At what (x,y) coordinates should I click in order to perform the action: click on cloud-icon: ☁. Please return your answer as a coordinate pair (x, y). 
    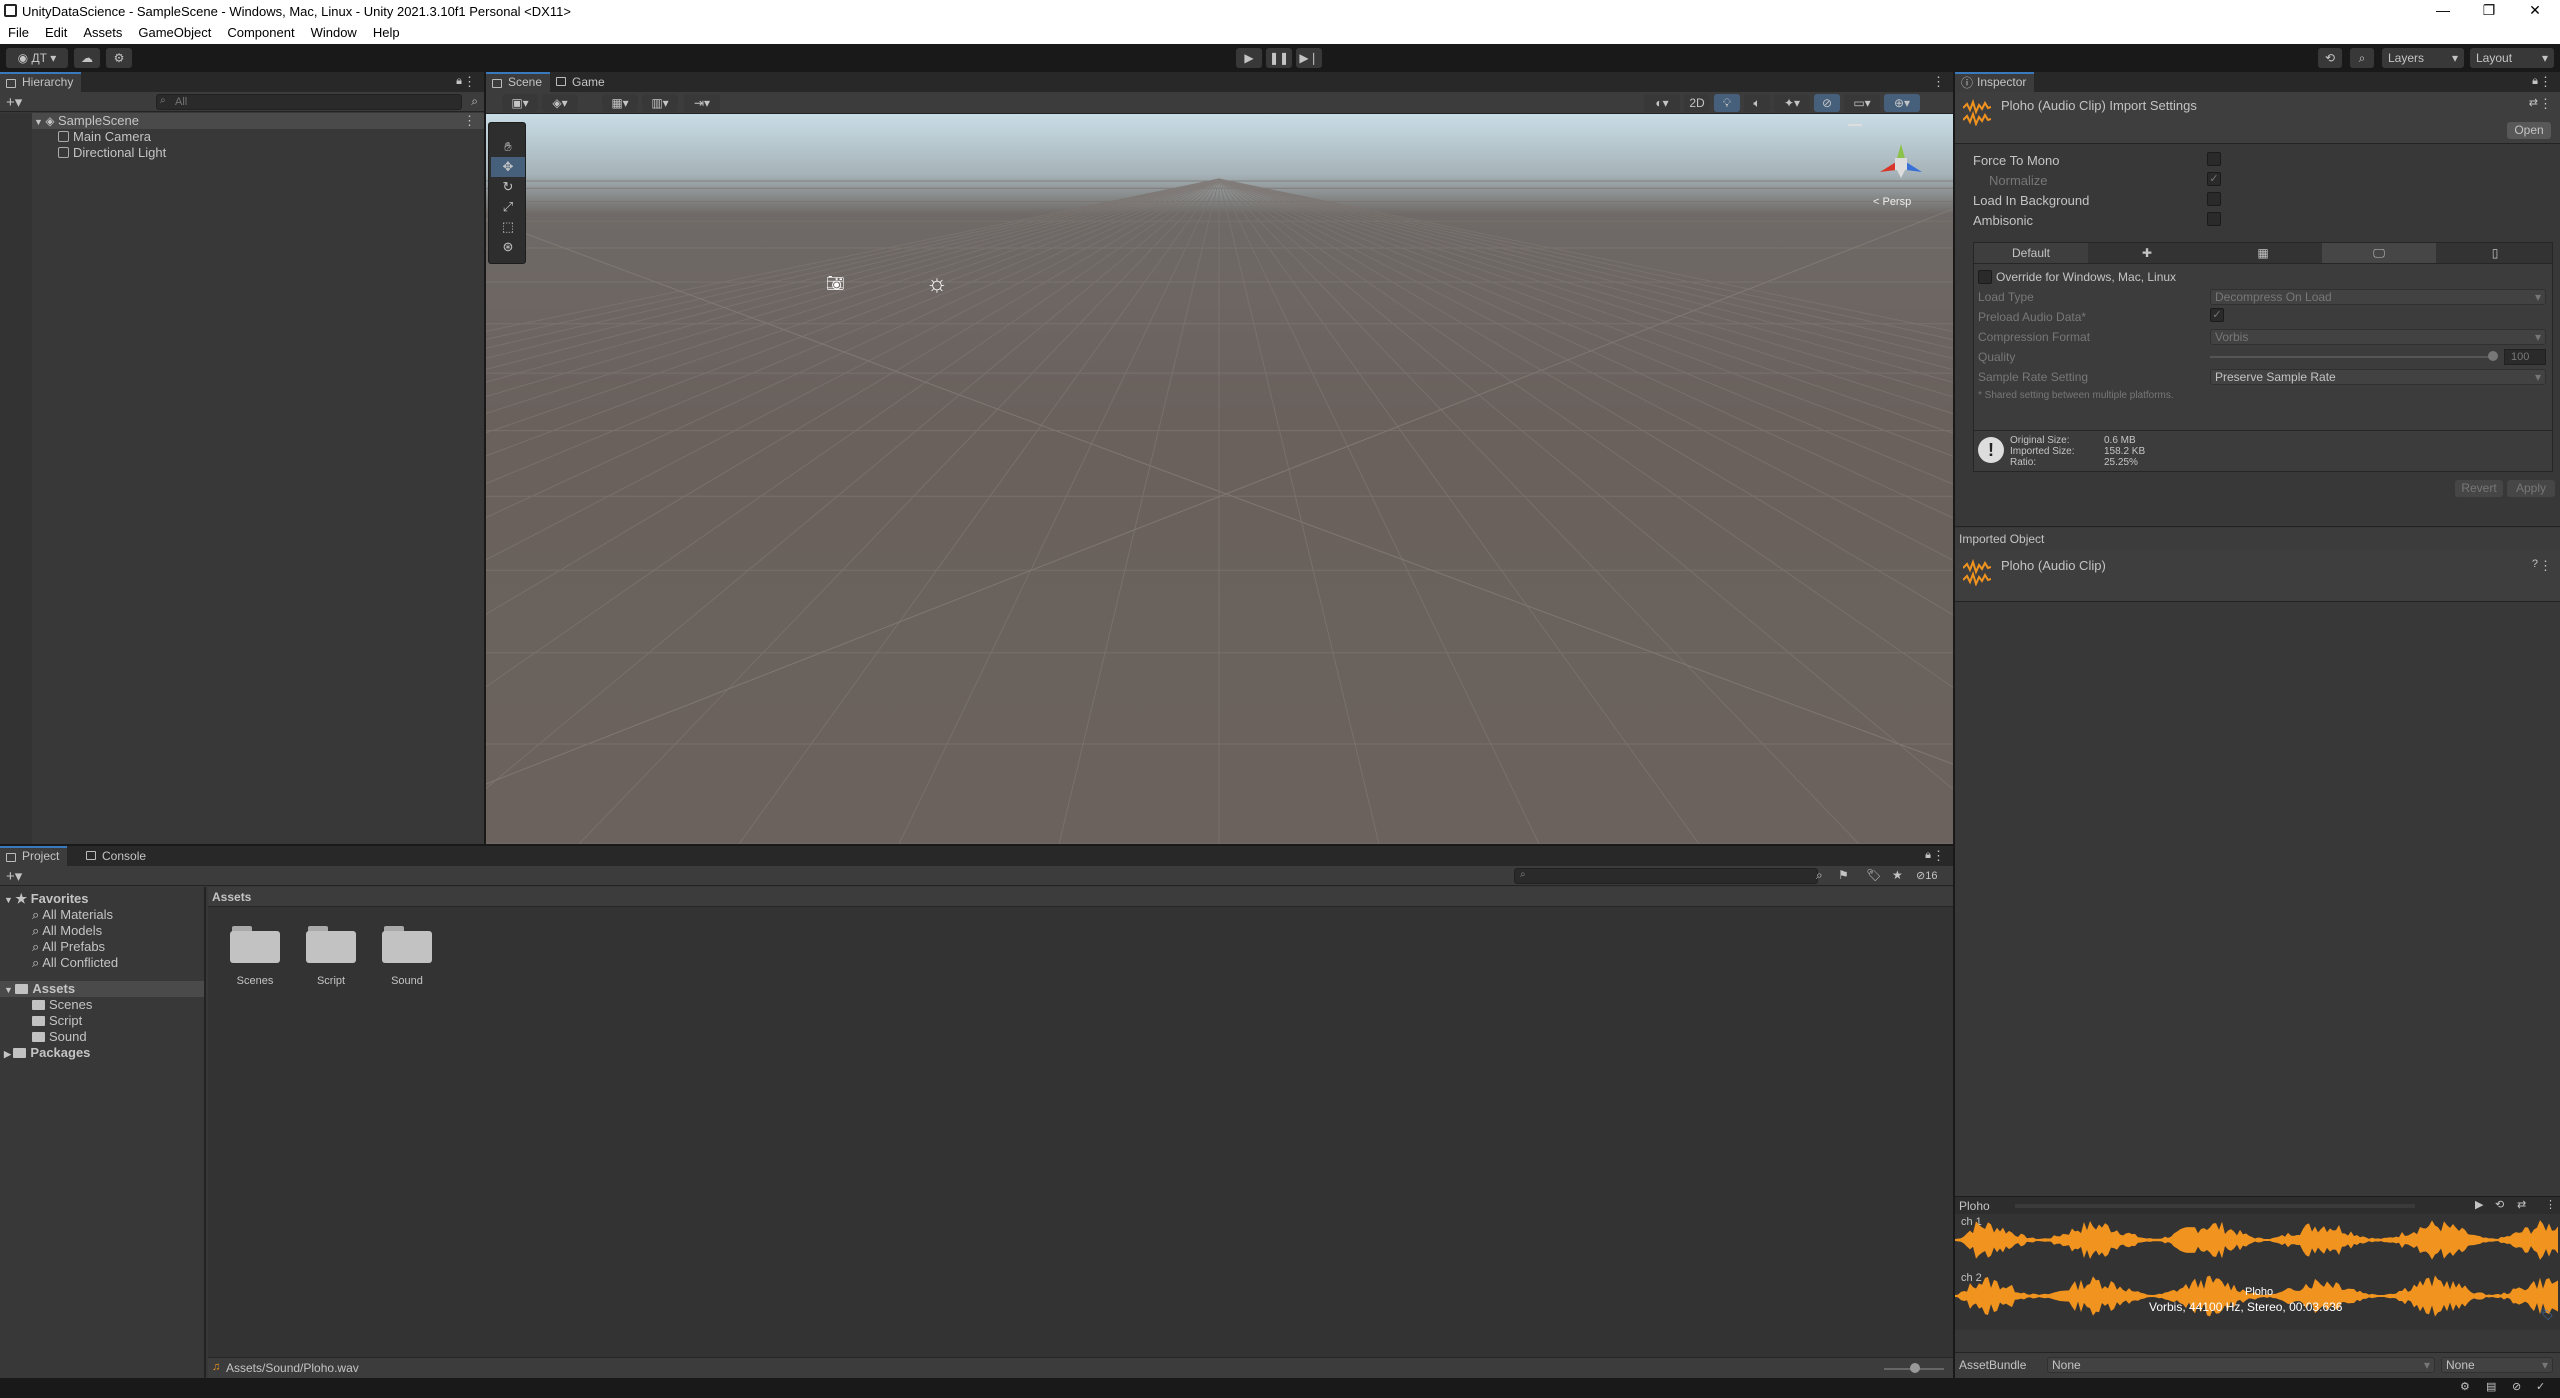
    Looking at the image, I should click on (87, 58).